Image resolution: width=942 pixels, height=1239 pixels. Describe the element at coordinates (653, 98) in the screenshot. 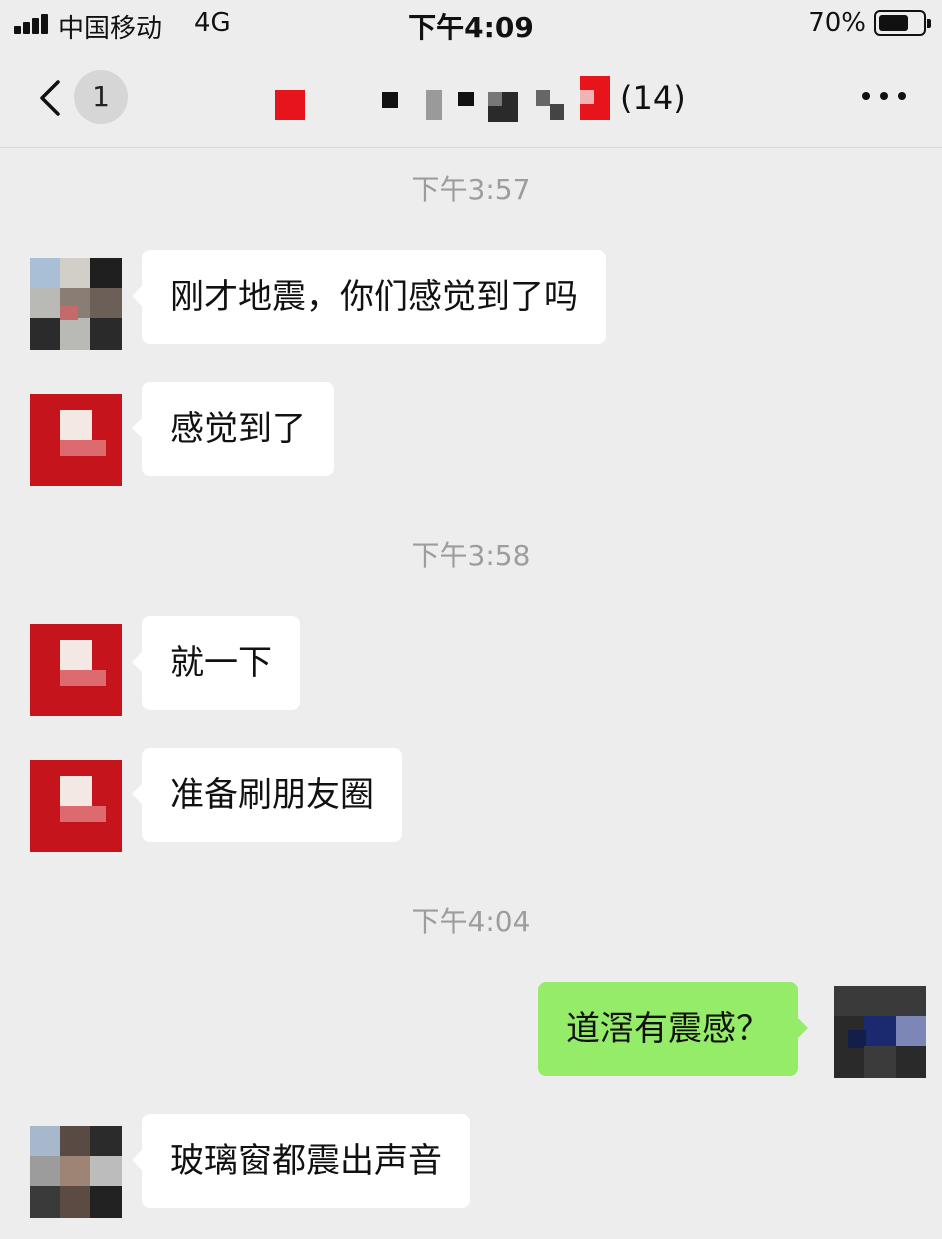

I see `group-member-count: (14)` at that location.